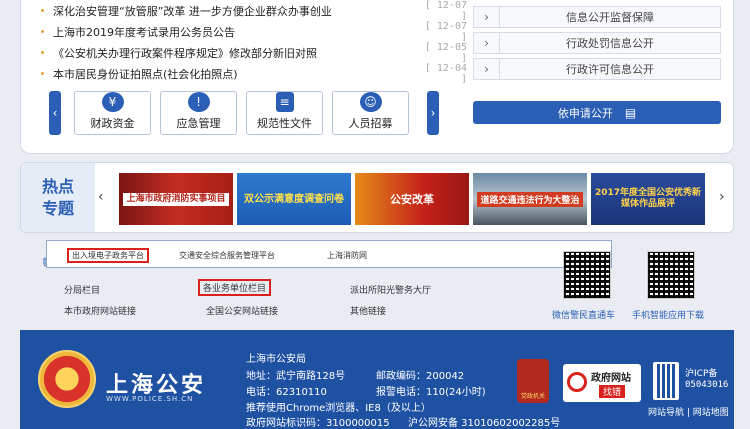 The width and height of the screenshot is (750, 429). Describe the element at coordinates (296, 376) in the screenshot. I see `footer-address: 地址：武宁南路128号` at that location.